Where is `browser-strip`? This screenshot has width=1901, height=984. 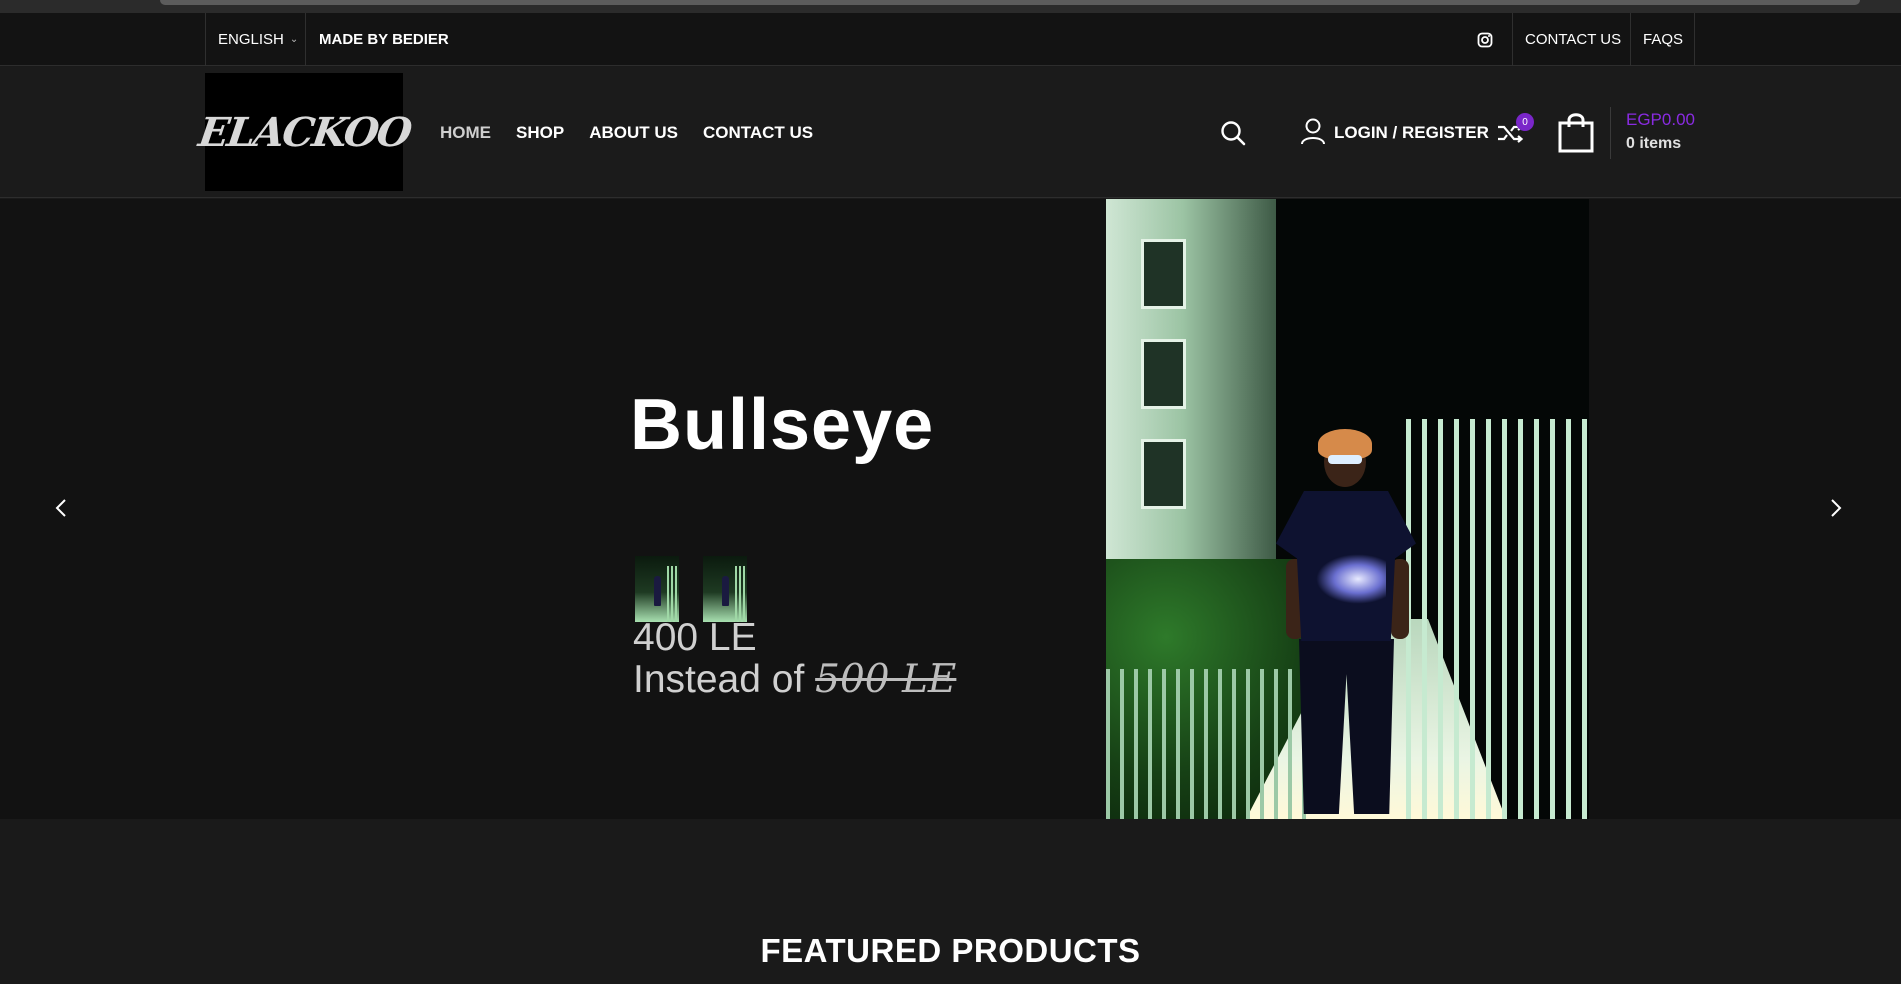 browser-strip is located at coordinates (950, 6).